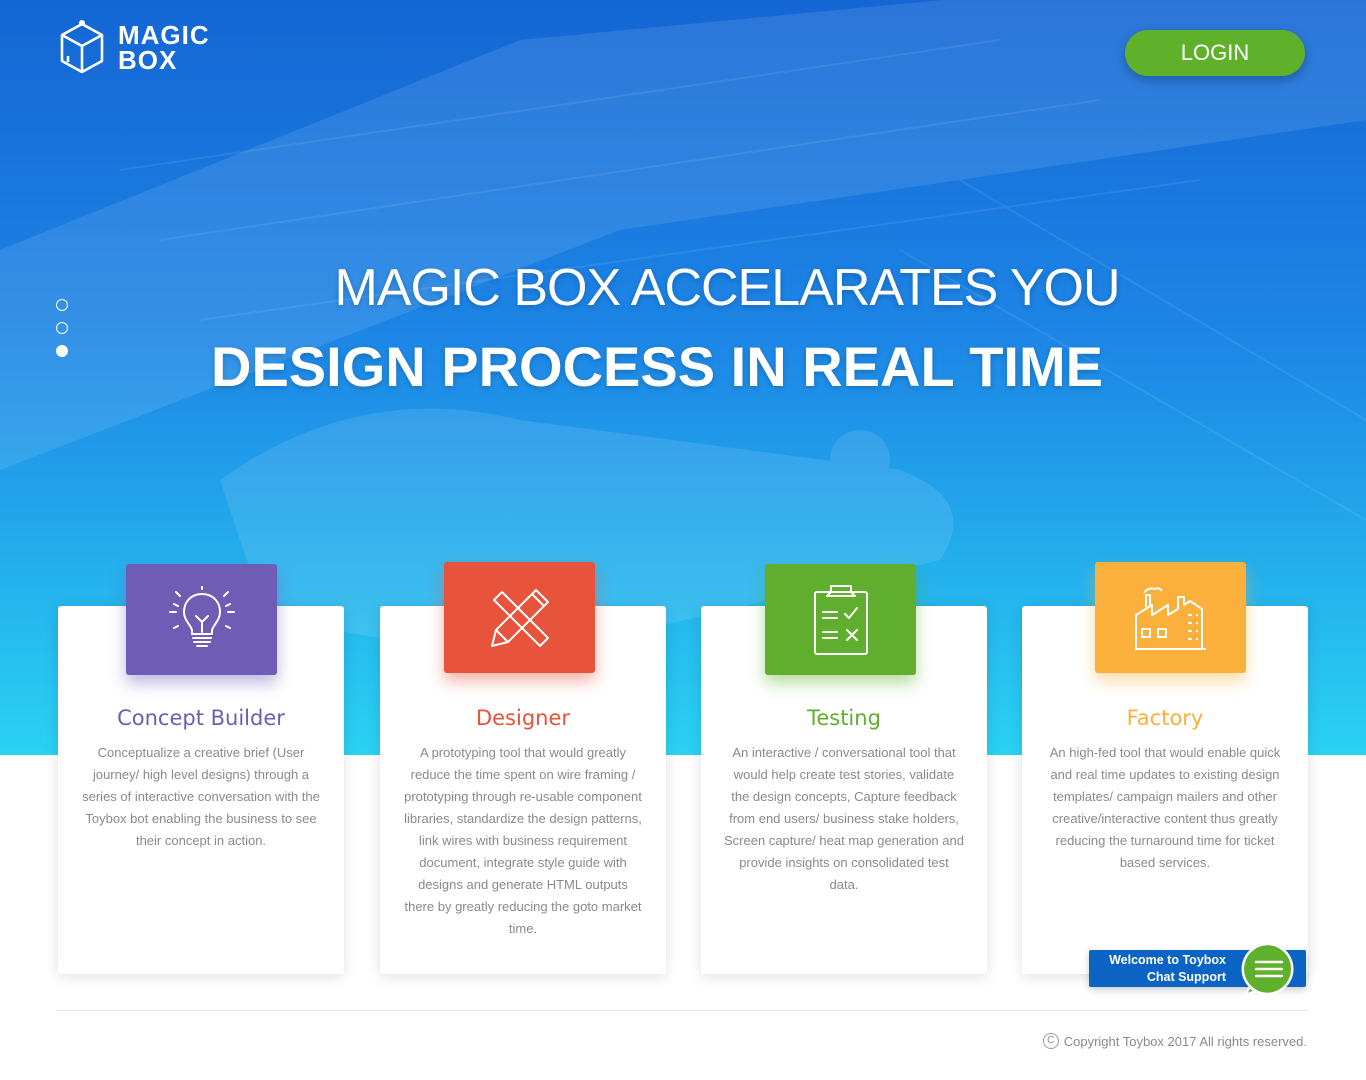 Image resolution: width=1366 pixels, height=1080 pixels. What do you see at coordinates (523, 718) in the screenshot?
I see `card-title: Designer` at bounding box center [523, 718].